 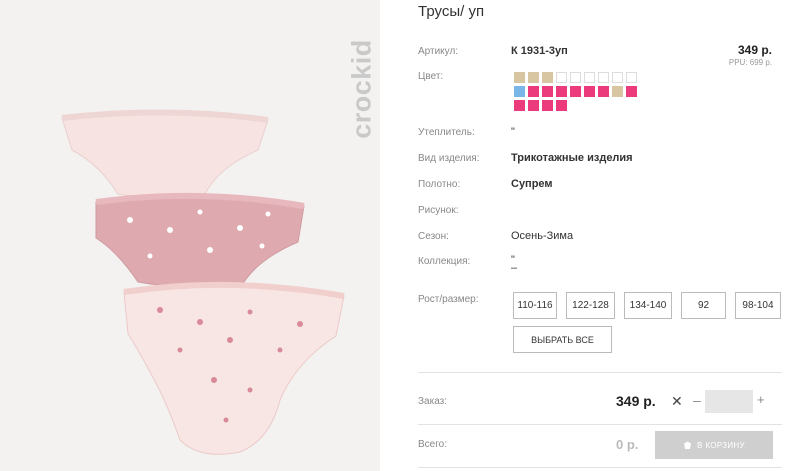 What do you see at coordinates (444, 261) in the screenshot?
I see `collection-label: Коллекция:` at bounding box center [444, 261].